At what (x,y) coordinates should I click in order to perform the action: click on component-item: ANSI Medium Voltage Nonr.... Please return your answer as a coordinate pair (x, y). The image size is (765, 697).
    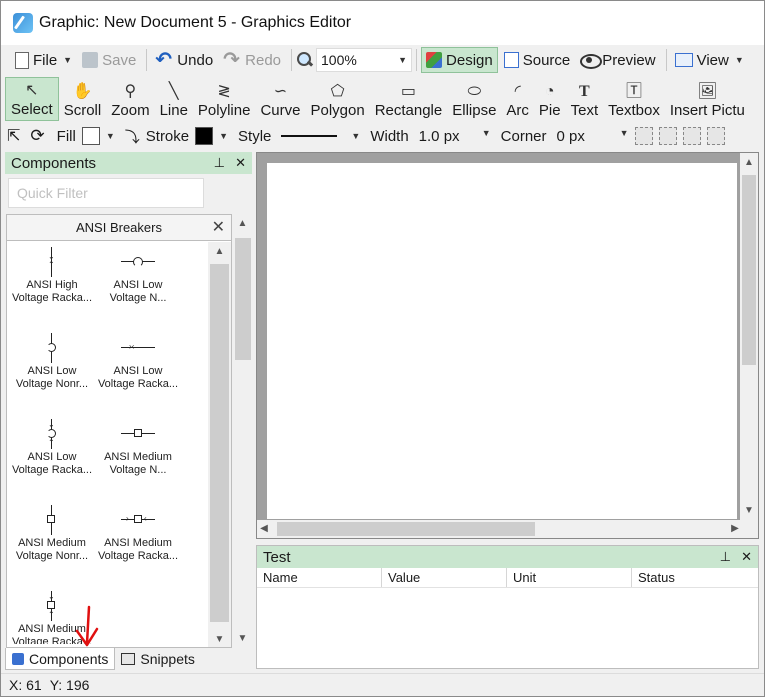
    Looking at the image, I should click on (52, 533).